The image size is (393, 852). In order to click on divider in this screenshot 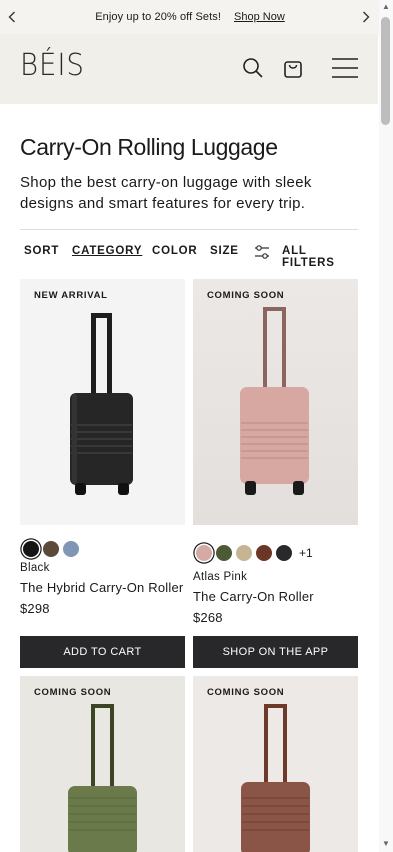, I will do `click(189, 229)`.